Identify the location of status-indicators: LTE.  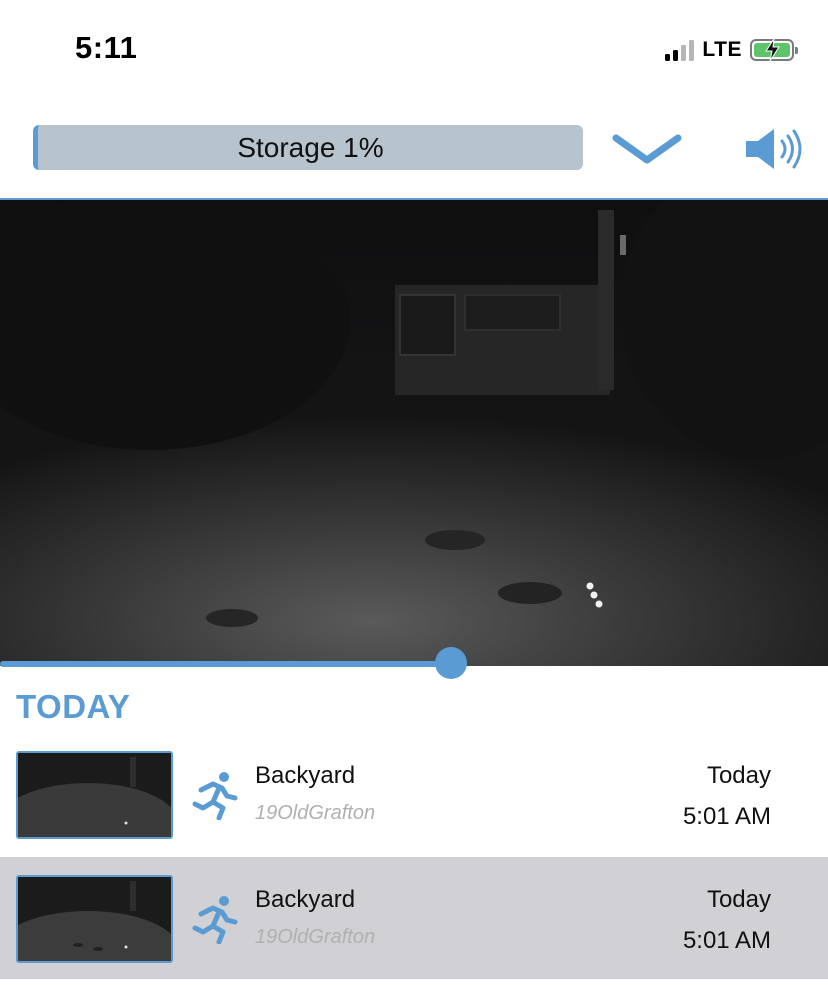
(731, 50).